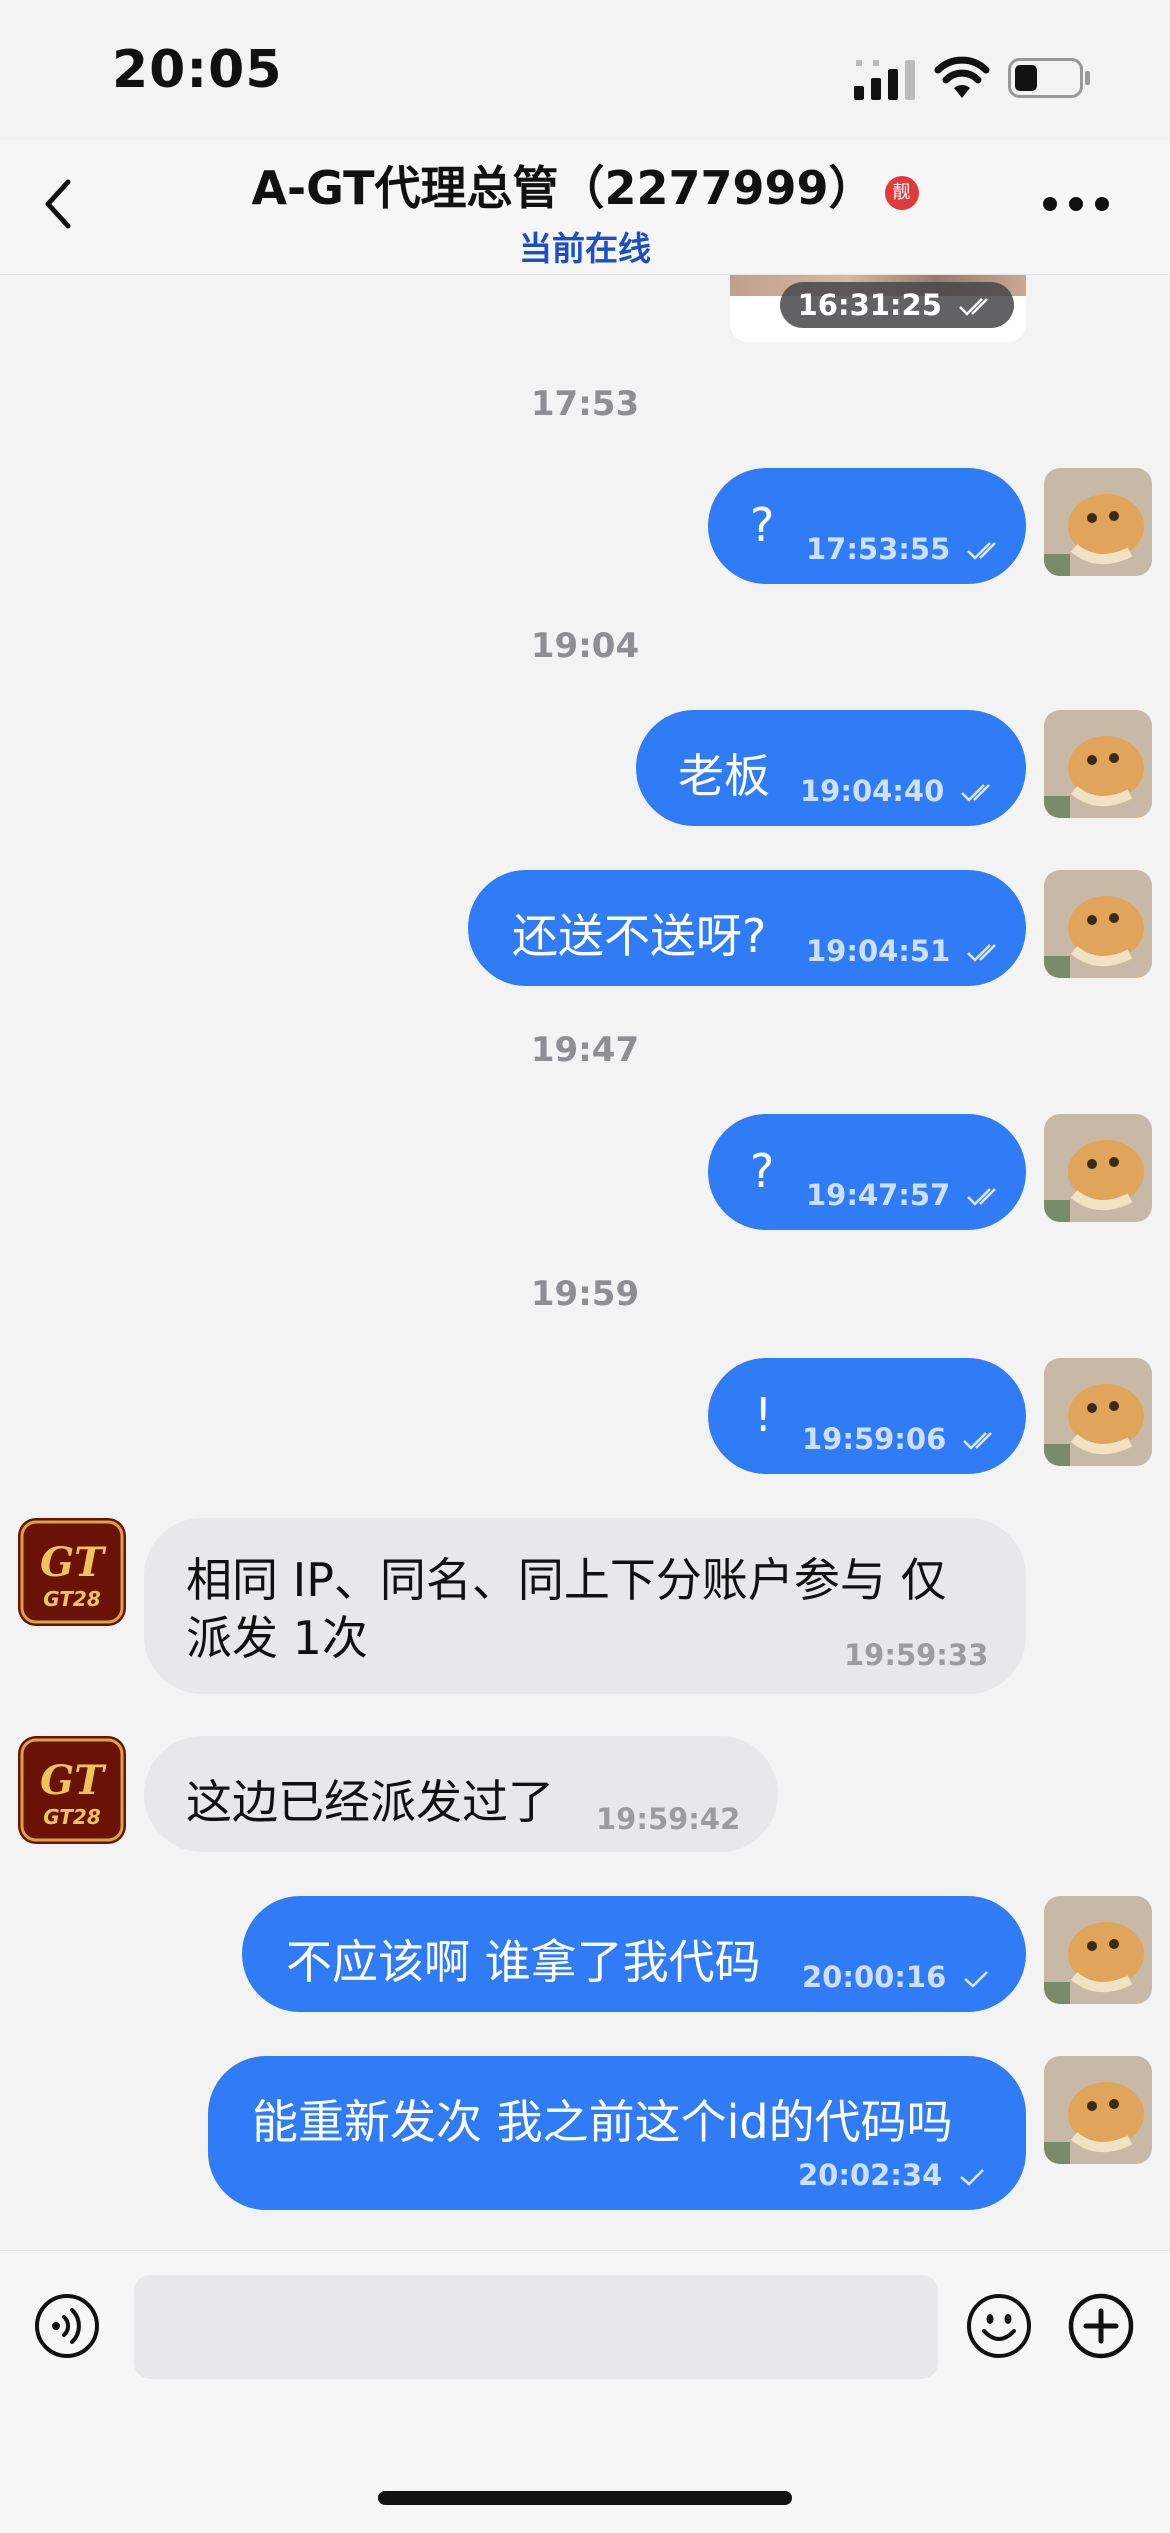 This screenshot has width=1170, height=2533. I want to click on message-bubble-outgoing: 还送不送呀? 19:04:51, so click(747, 928).